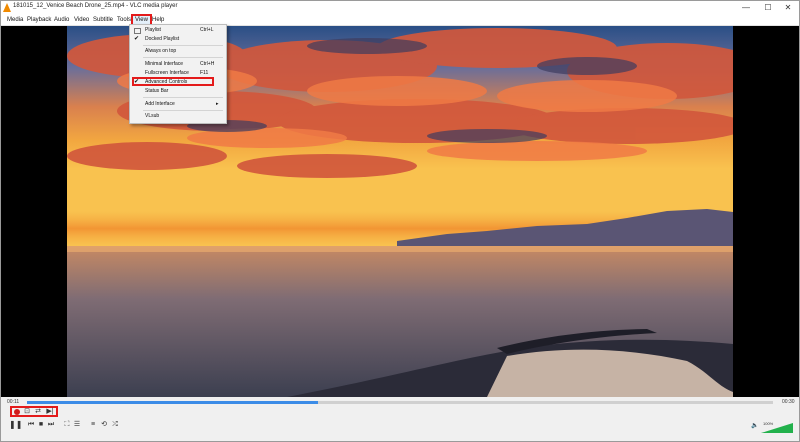 The width and height of the screenshot is (800, 442). I want to click on volume-percent: 100%, so click(768, 423).